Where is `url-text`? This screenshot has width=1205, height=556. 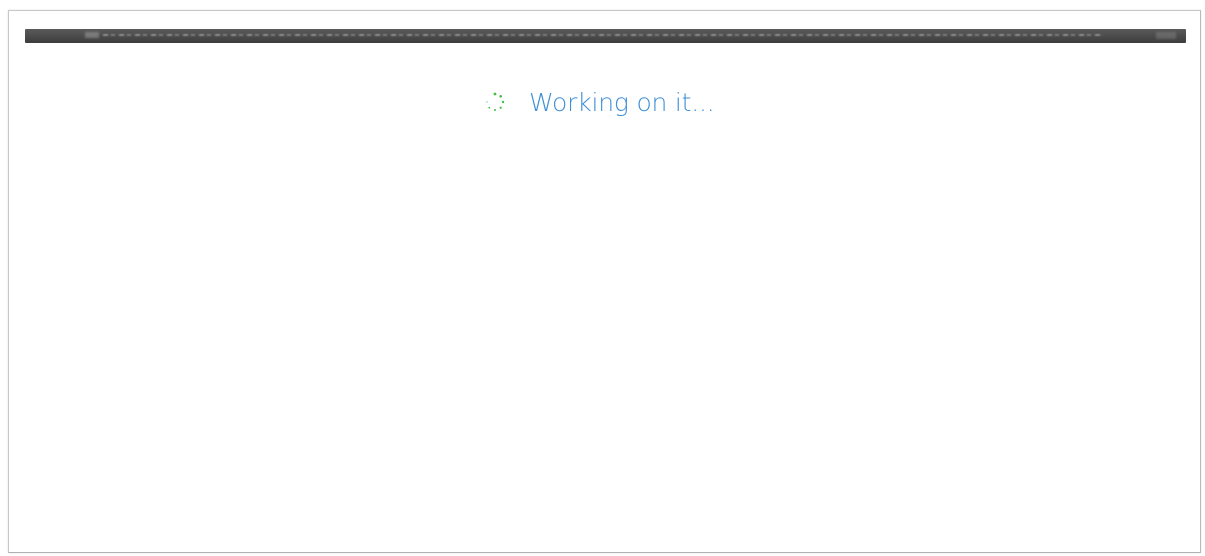
url-text is located at coordinates (603, 35).